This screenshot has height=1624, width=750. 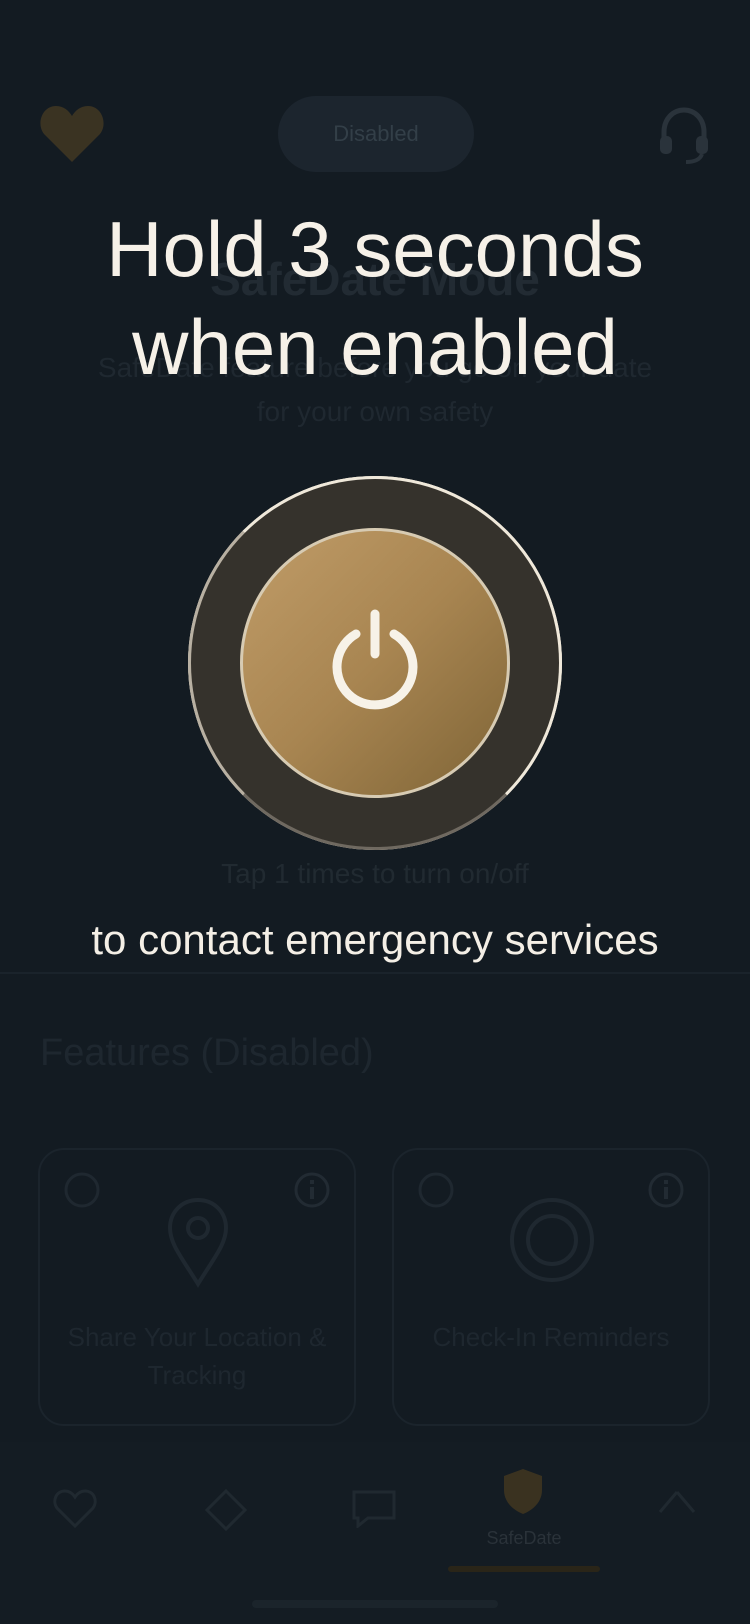 I want to click on hold-instruction-caption: to contact emergency services, so click(x=375, y=939).